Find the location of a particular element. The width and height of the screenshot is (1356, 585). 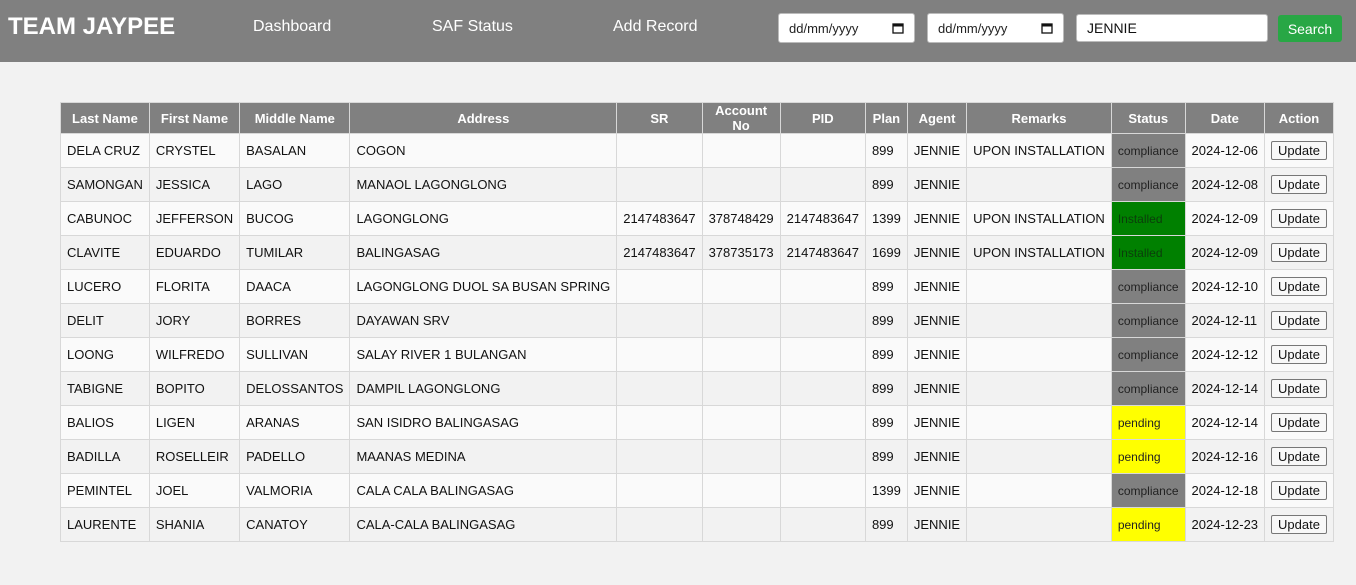

last-name-cell: DELIT is located at coordinates (105, 320).